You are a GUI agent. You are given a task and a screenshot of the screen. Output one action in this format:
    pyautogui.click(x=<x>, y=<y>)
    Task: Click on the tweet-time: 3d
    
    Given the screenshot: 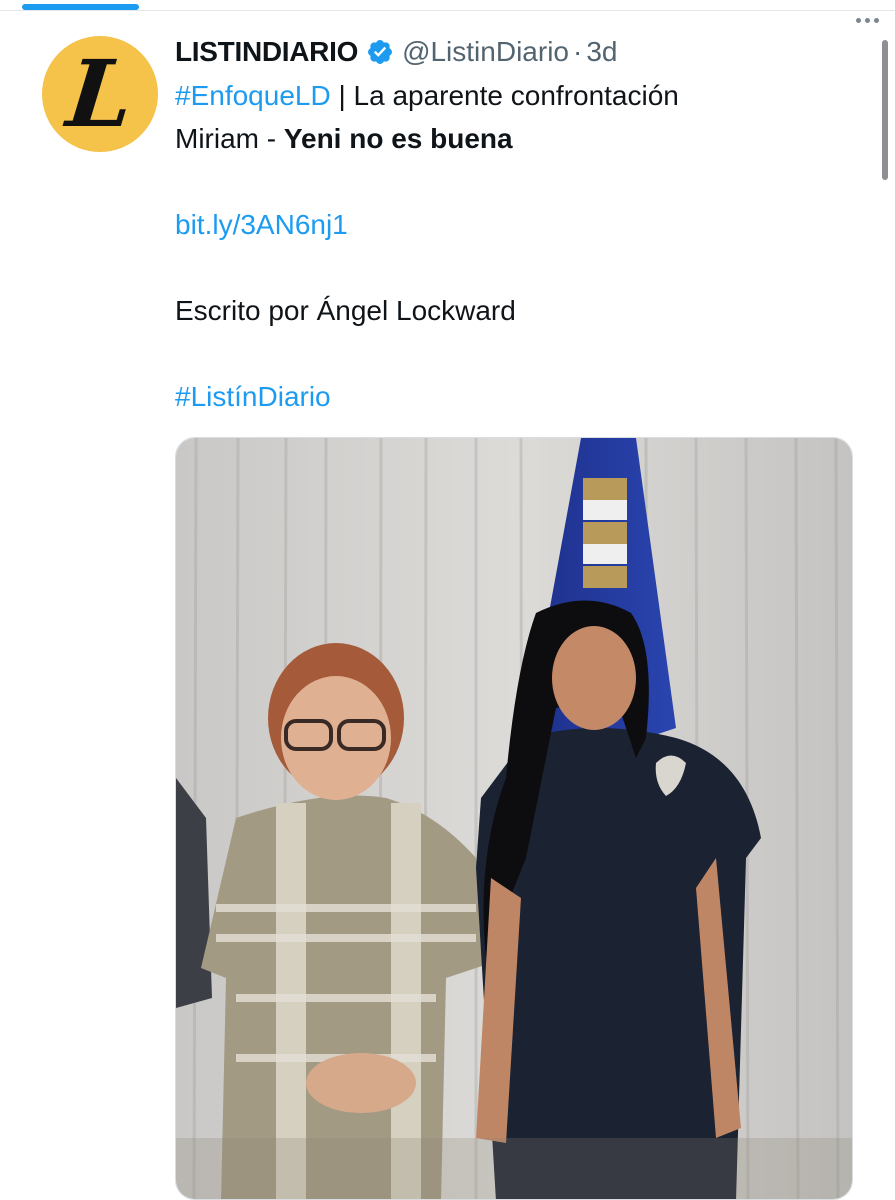 What is the action you would take?
    pyautogui.click(x=601, y=52)
    